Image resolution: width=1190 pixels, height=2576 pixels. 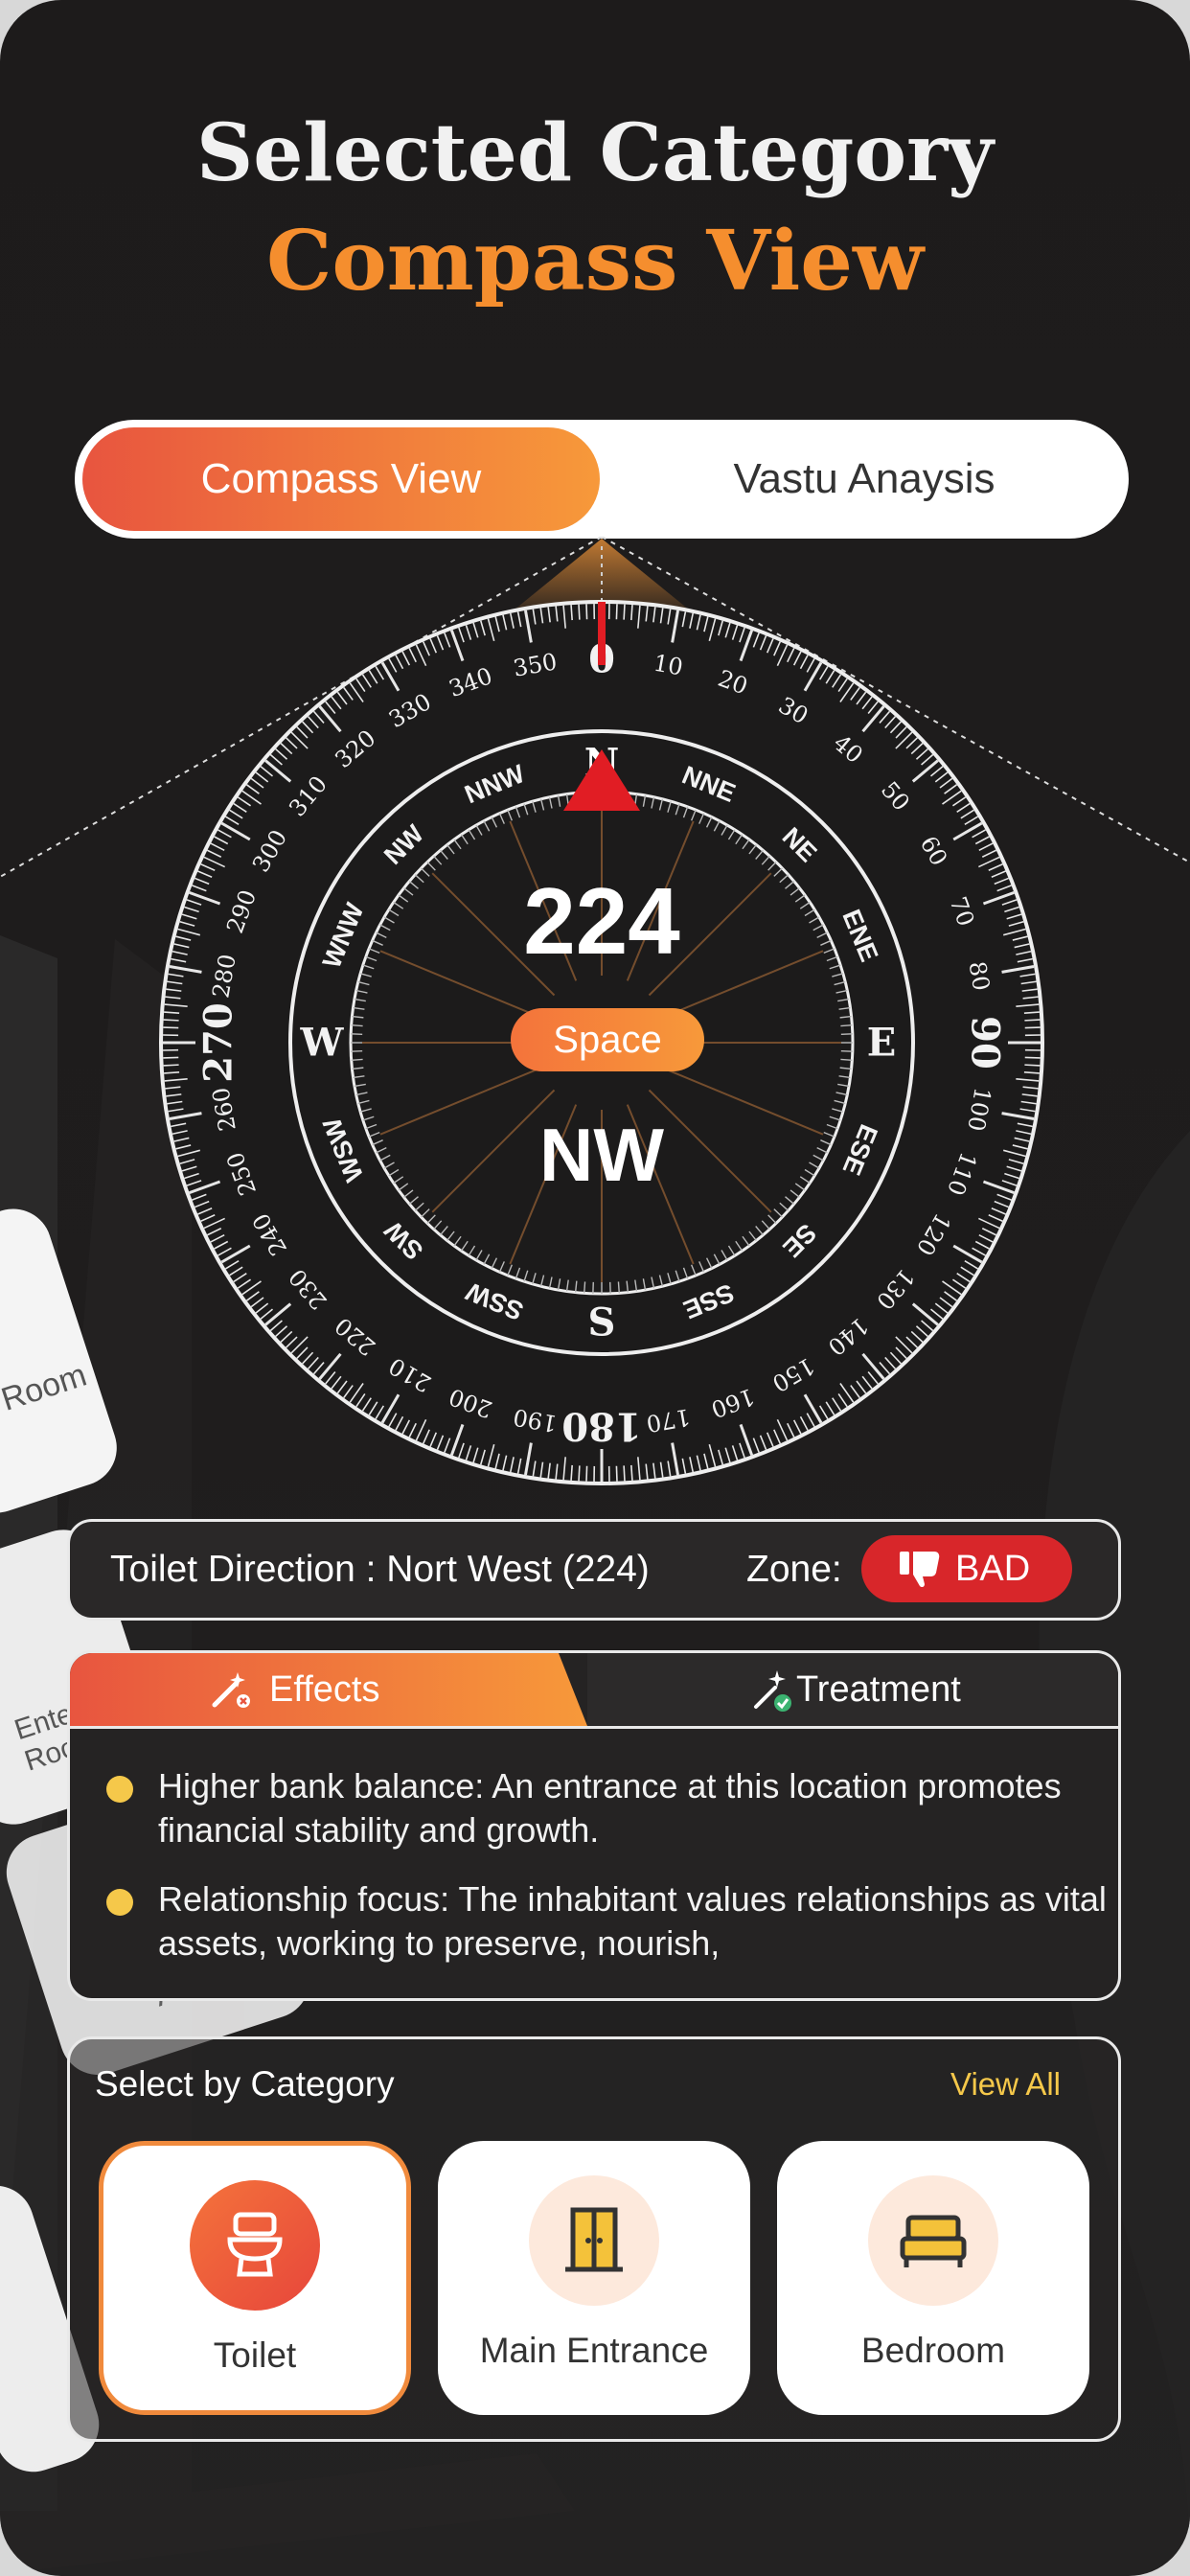 I want to click on category-label: Main Entrance, so click(x=594, y=2350).